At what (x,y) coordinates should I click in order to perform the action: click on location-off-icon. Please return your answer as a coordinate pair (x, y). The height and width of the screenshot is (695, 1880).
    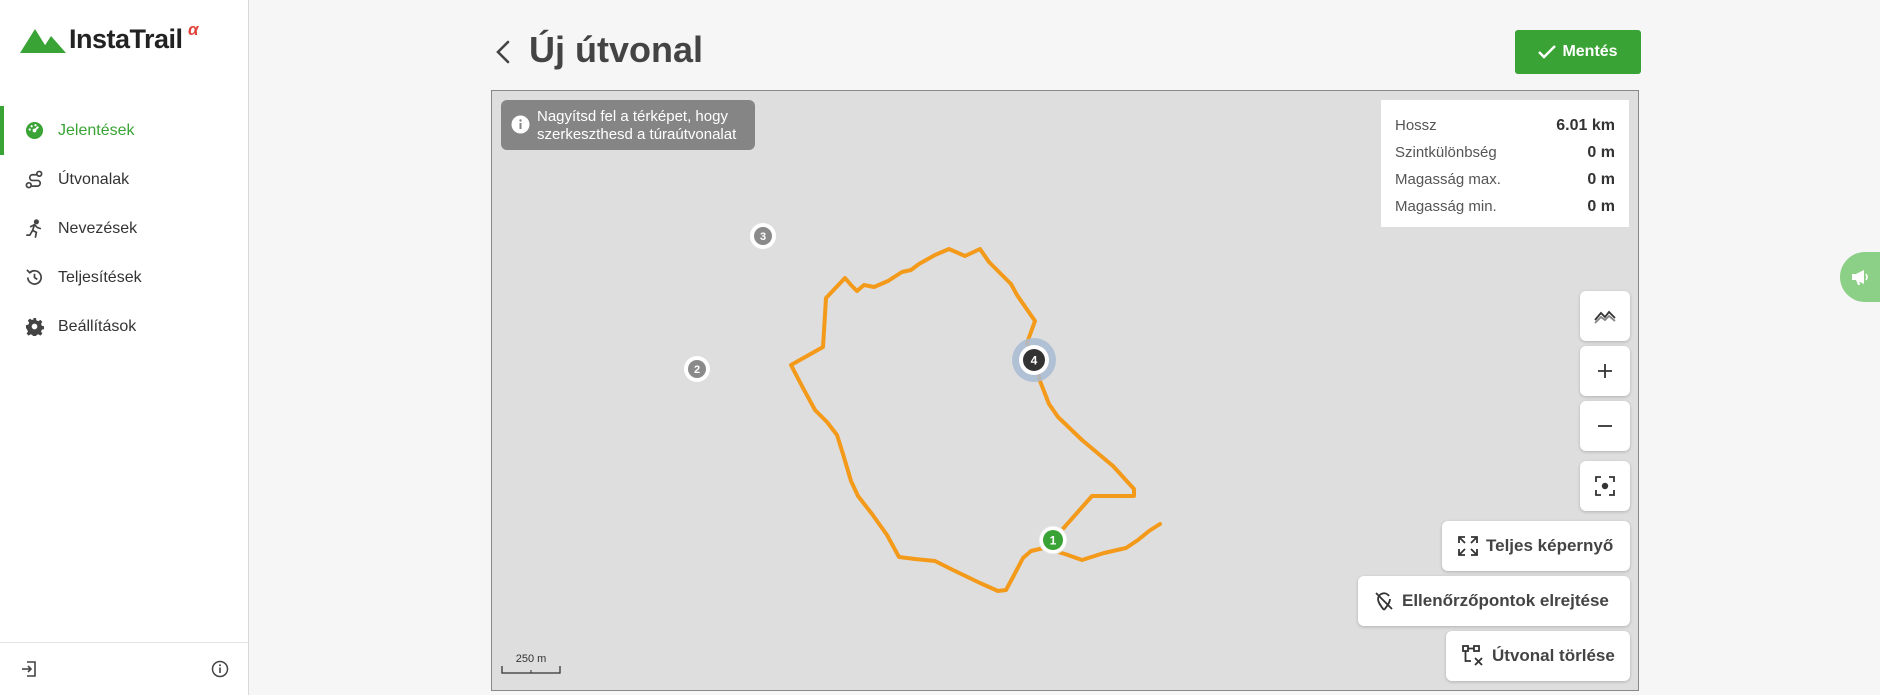
    Looking at the image, I should click on (1384, 601).